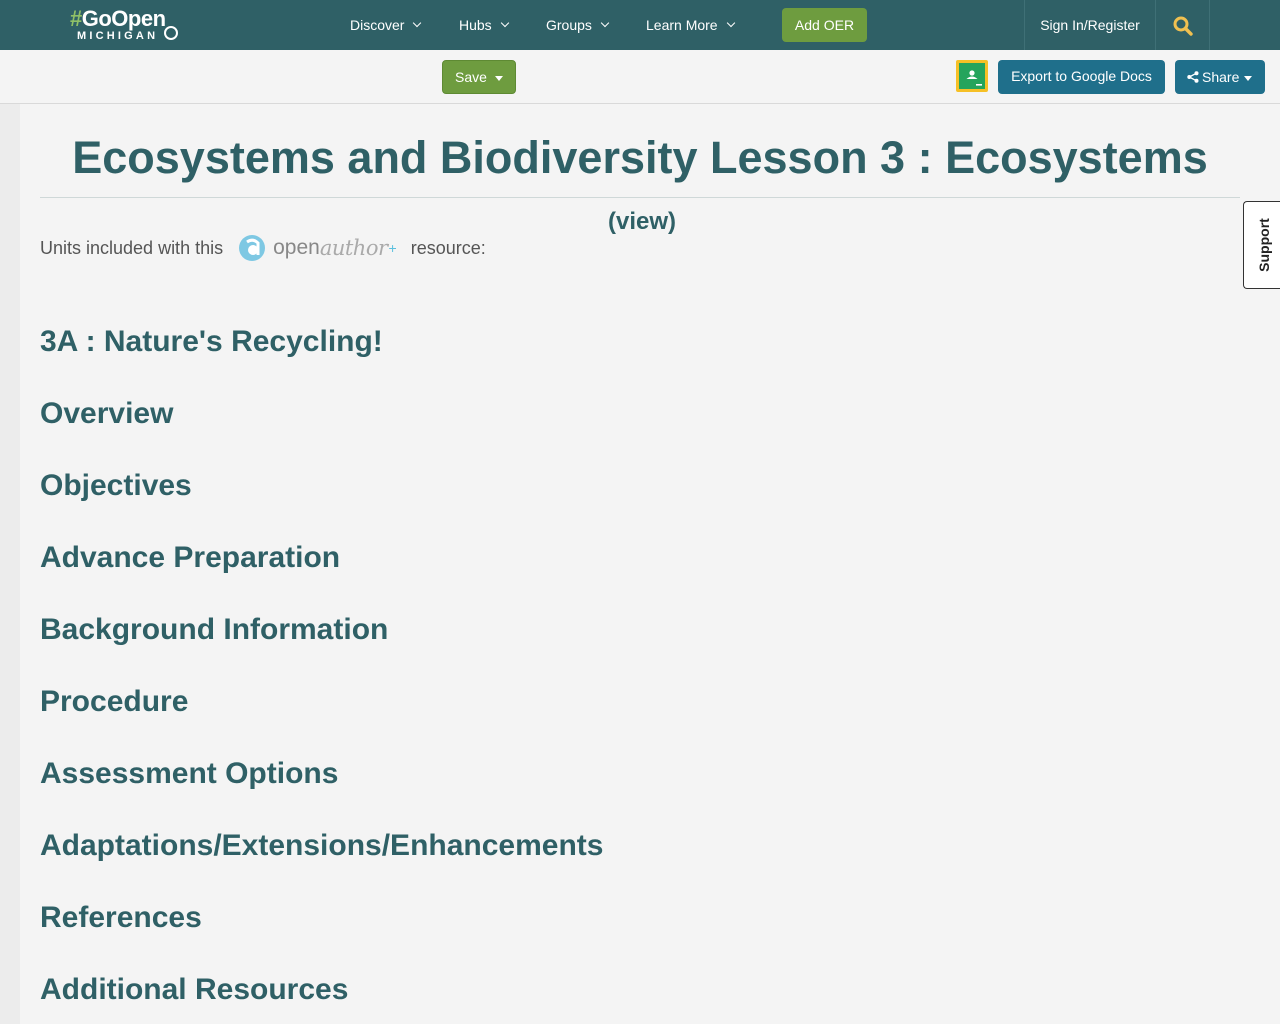 This screenshot has height=1024, width=1280. I want to click on section-heading-overview: Overview, so click(106, 414).